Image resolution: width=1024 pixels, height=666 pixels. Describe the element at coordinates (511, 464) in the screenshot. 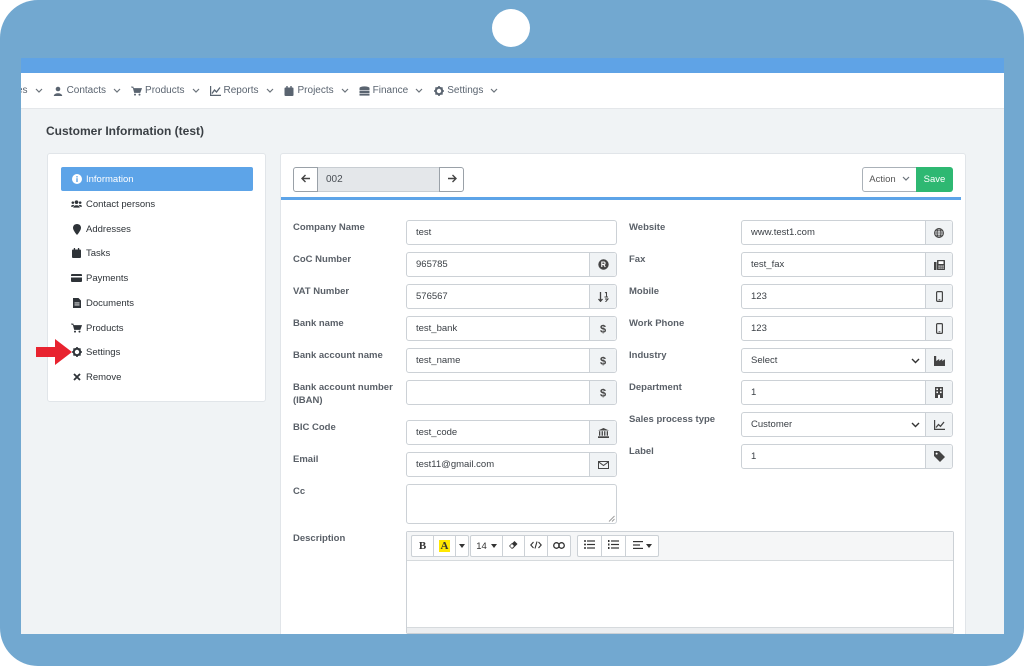

I see `email-field: test11@gmail.com` at that location.